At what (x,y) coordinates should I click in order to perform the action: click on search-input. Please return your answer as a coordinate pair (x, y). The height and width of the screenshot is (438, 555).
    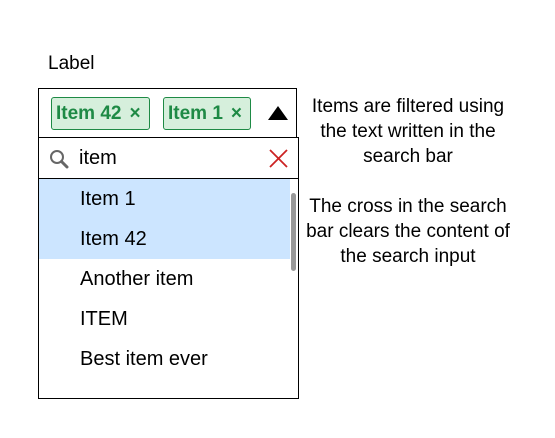
    Looking at the image, I should click on (169, 158).